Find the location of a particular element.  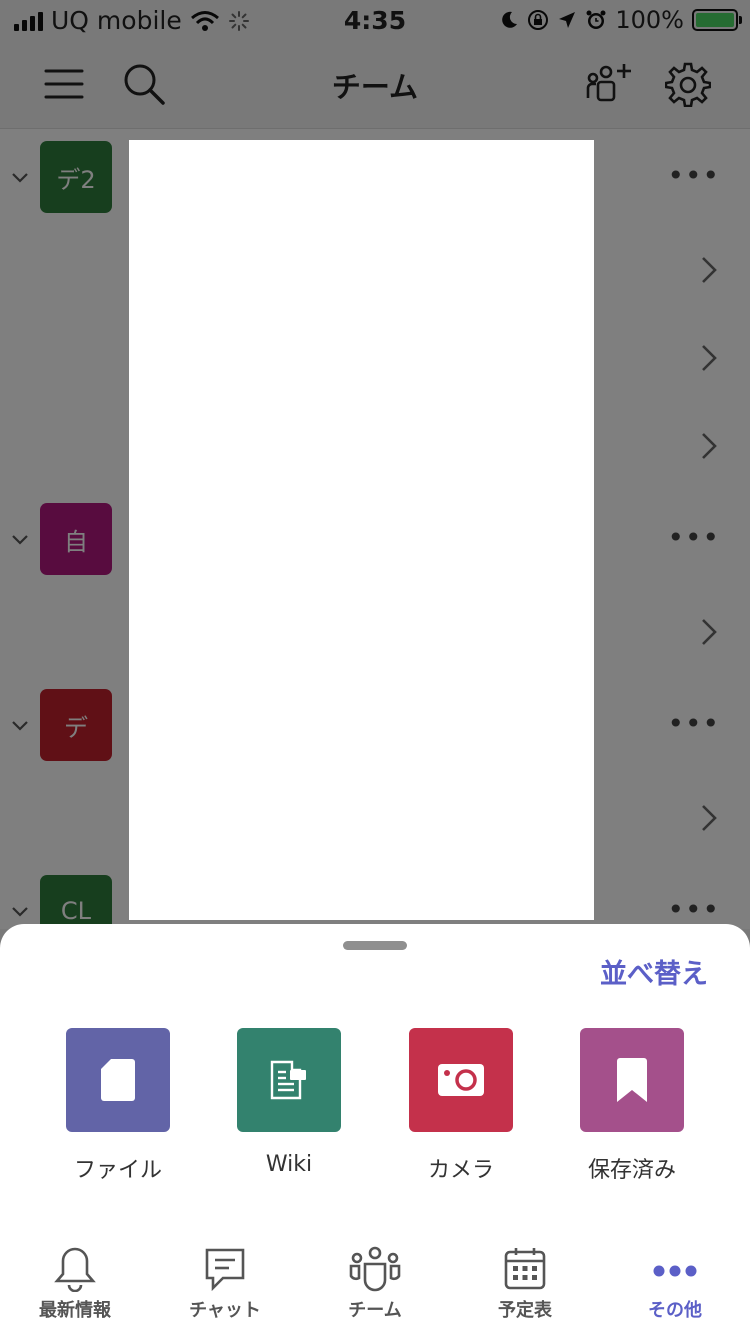

camera-tile is located at coordinates (461, 1080).